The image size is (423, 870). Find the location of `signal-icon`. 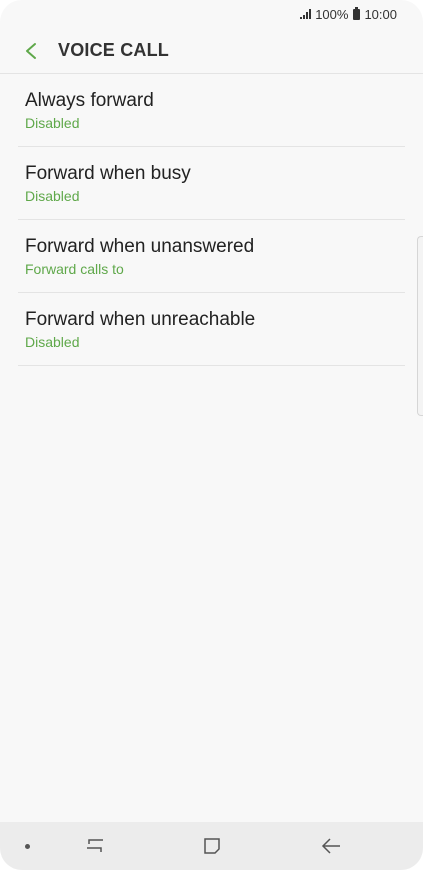

signal-icon is located at coordinates (306, 14).